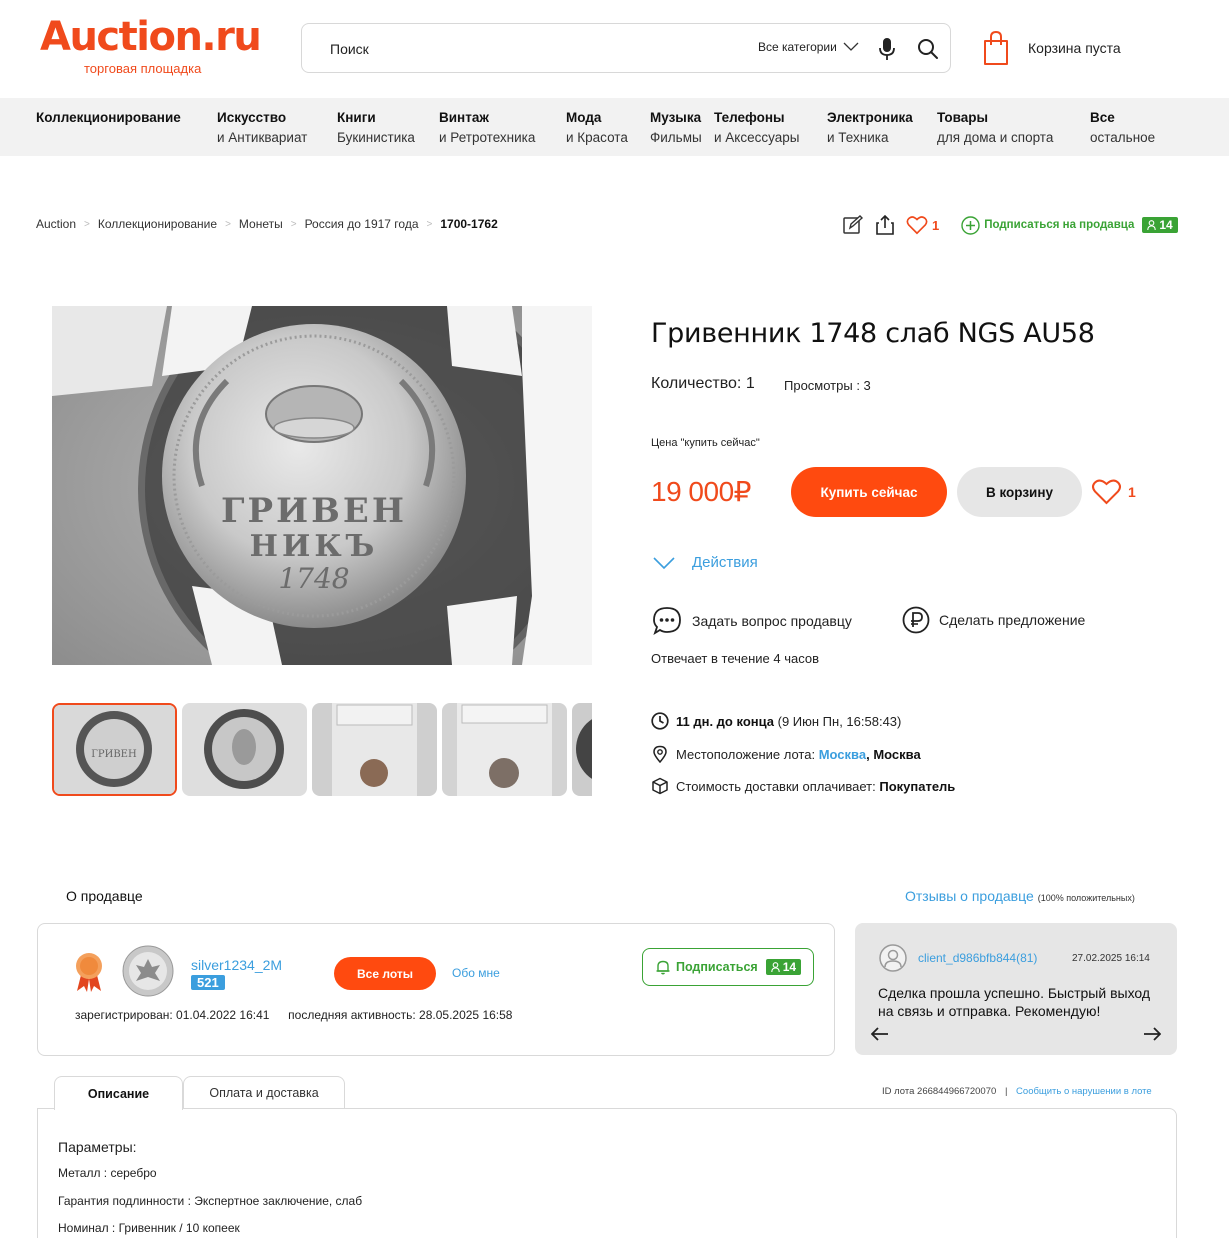 The width and height of the screenshot is (1229, 1238). Describe the element at coordinates (660, 786) in the screenshot. I see `box-icon` at that location.